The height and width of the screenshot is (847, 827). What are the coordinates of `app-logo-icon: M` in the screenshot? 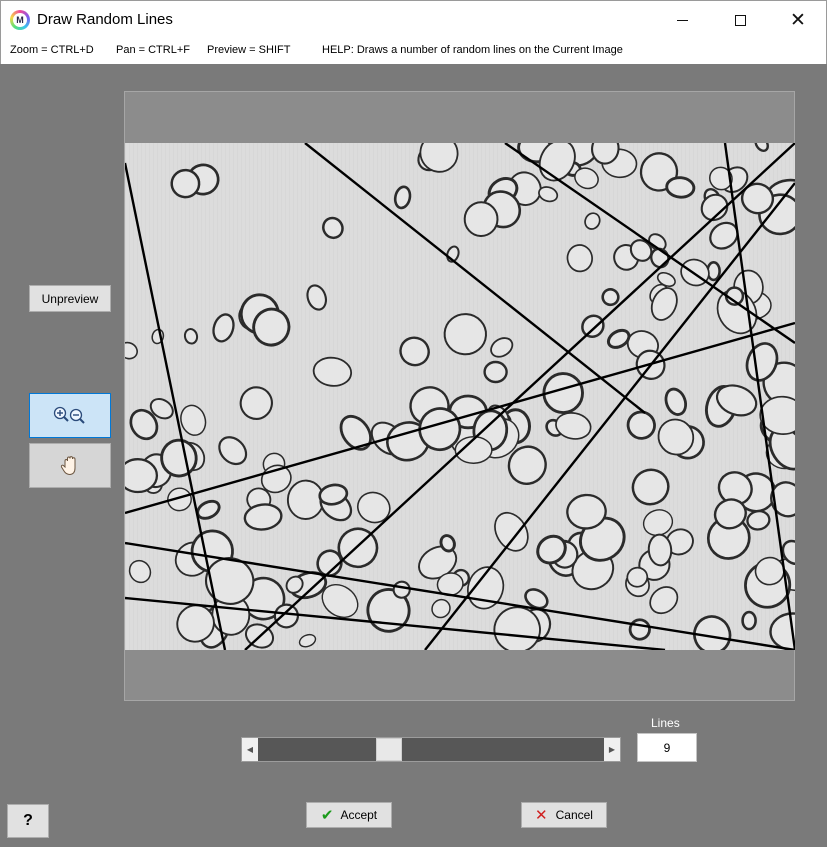 It's located at (20, 20).